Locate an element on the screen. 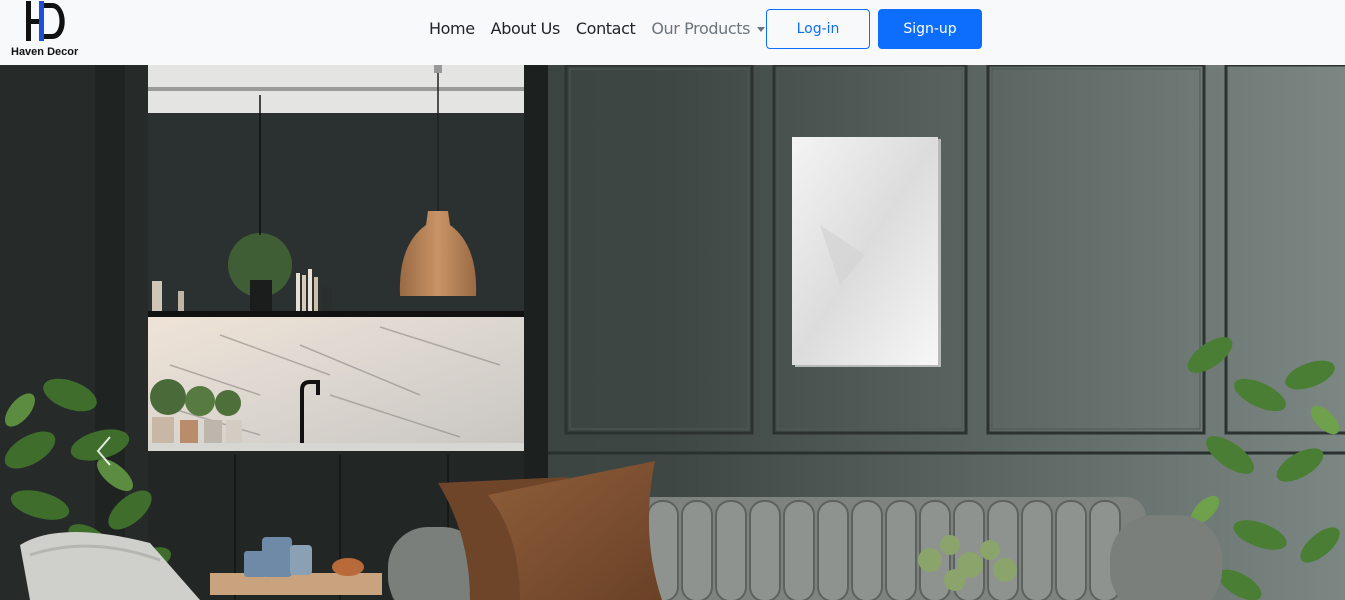  carousel-prev-button is located at coordinates (104, 451).